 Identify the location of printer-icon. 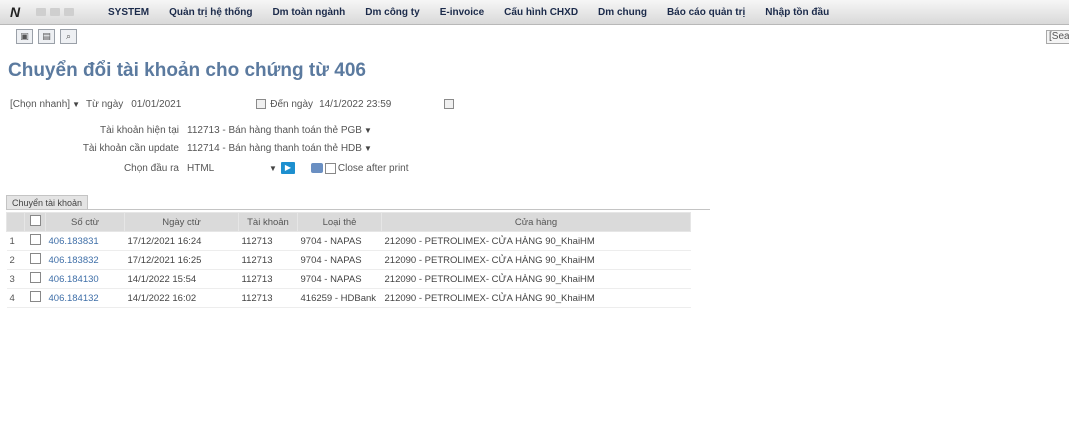
(316, 168).